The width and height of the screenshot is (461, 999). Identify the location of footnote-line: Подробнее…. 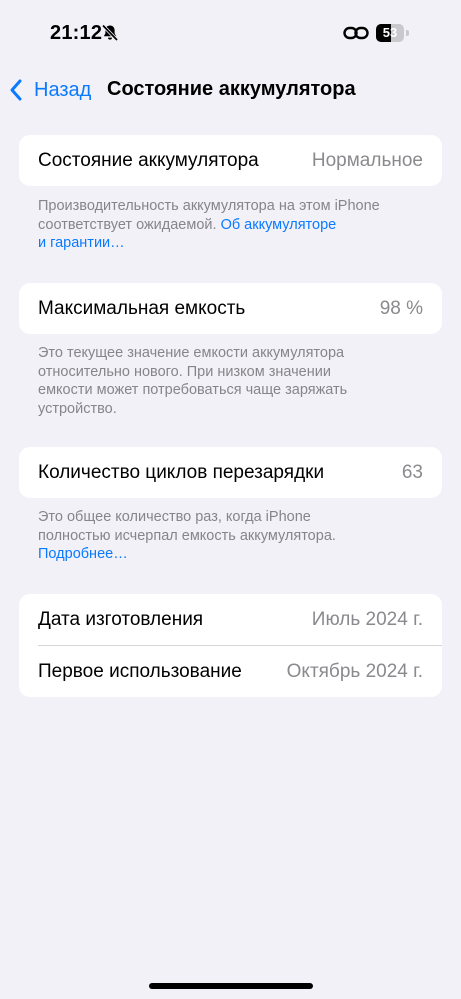
(233, 554).